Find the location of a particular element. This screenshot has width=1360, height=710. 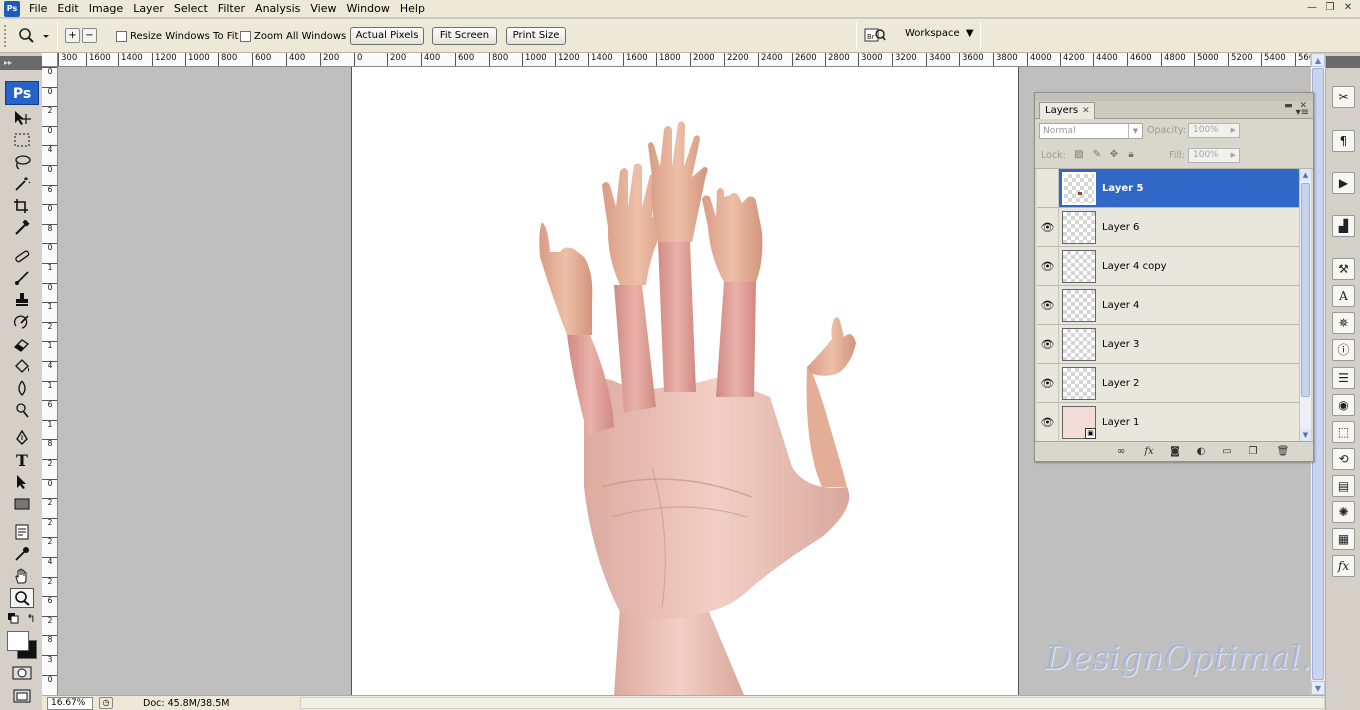

ruler-origin is located at coordinates (50, 60).